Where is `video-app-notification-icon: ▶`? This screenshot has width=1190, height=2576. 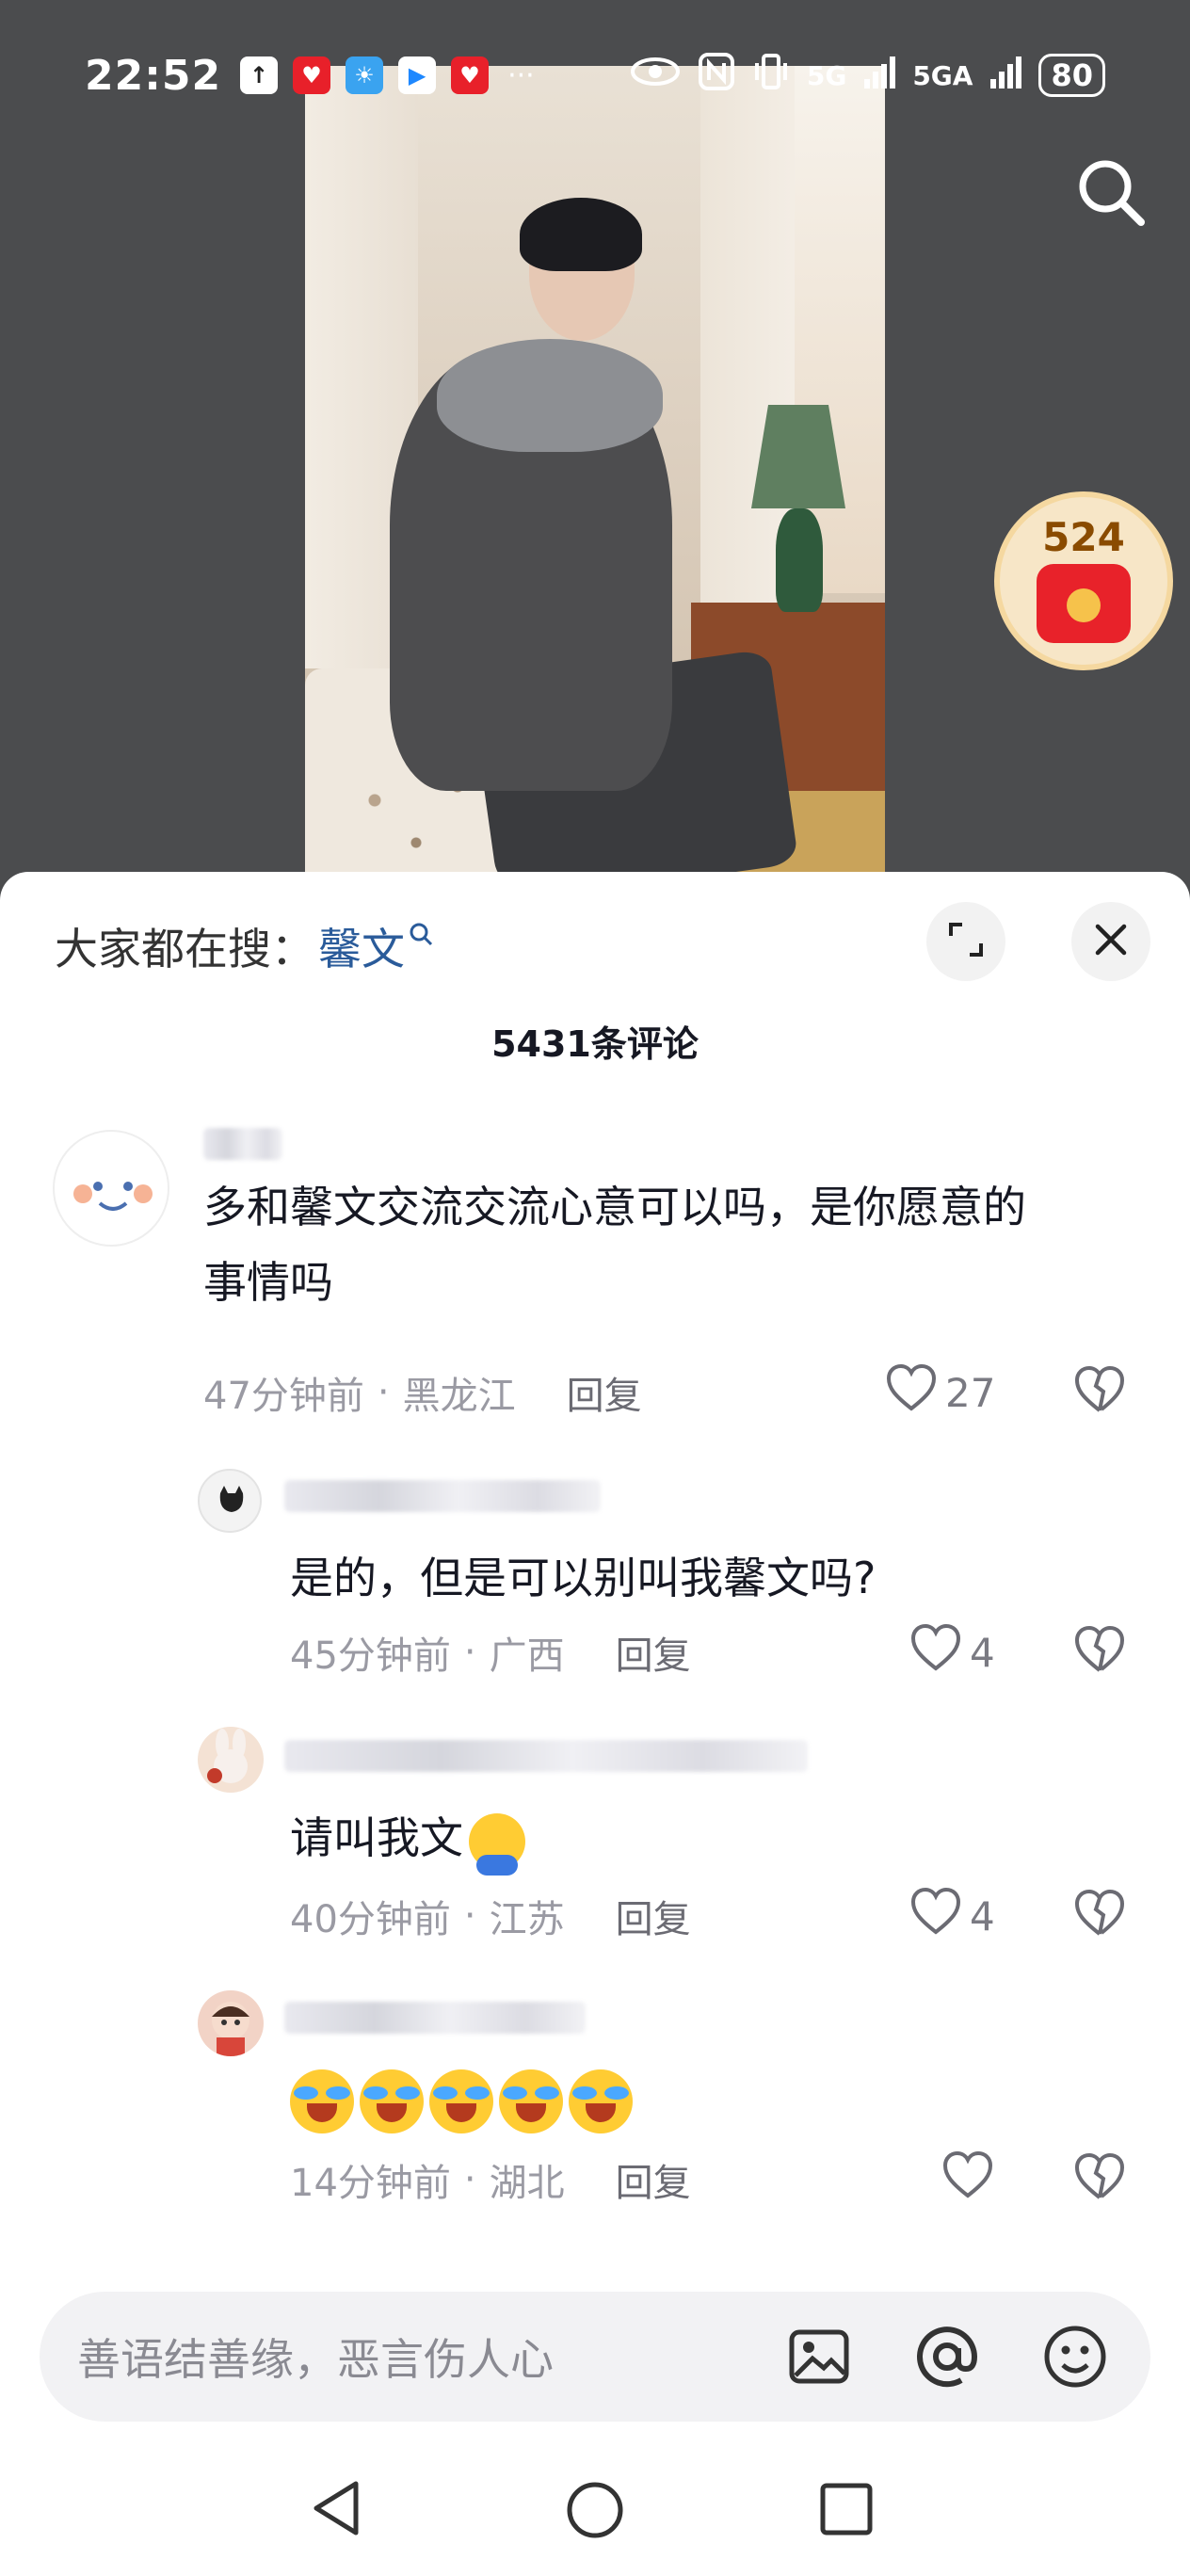 video-app-notification-icon: ▶ is located at coordinates (417, 75).